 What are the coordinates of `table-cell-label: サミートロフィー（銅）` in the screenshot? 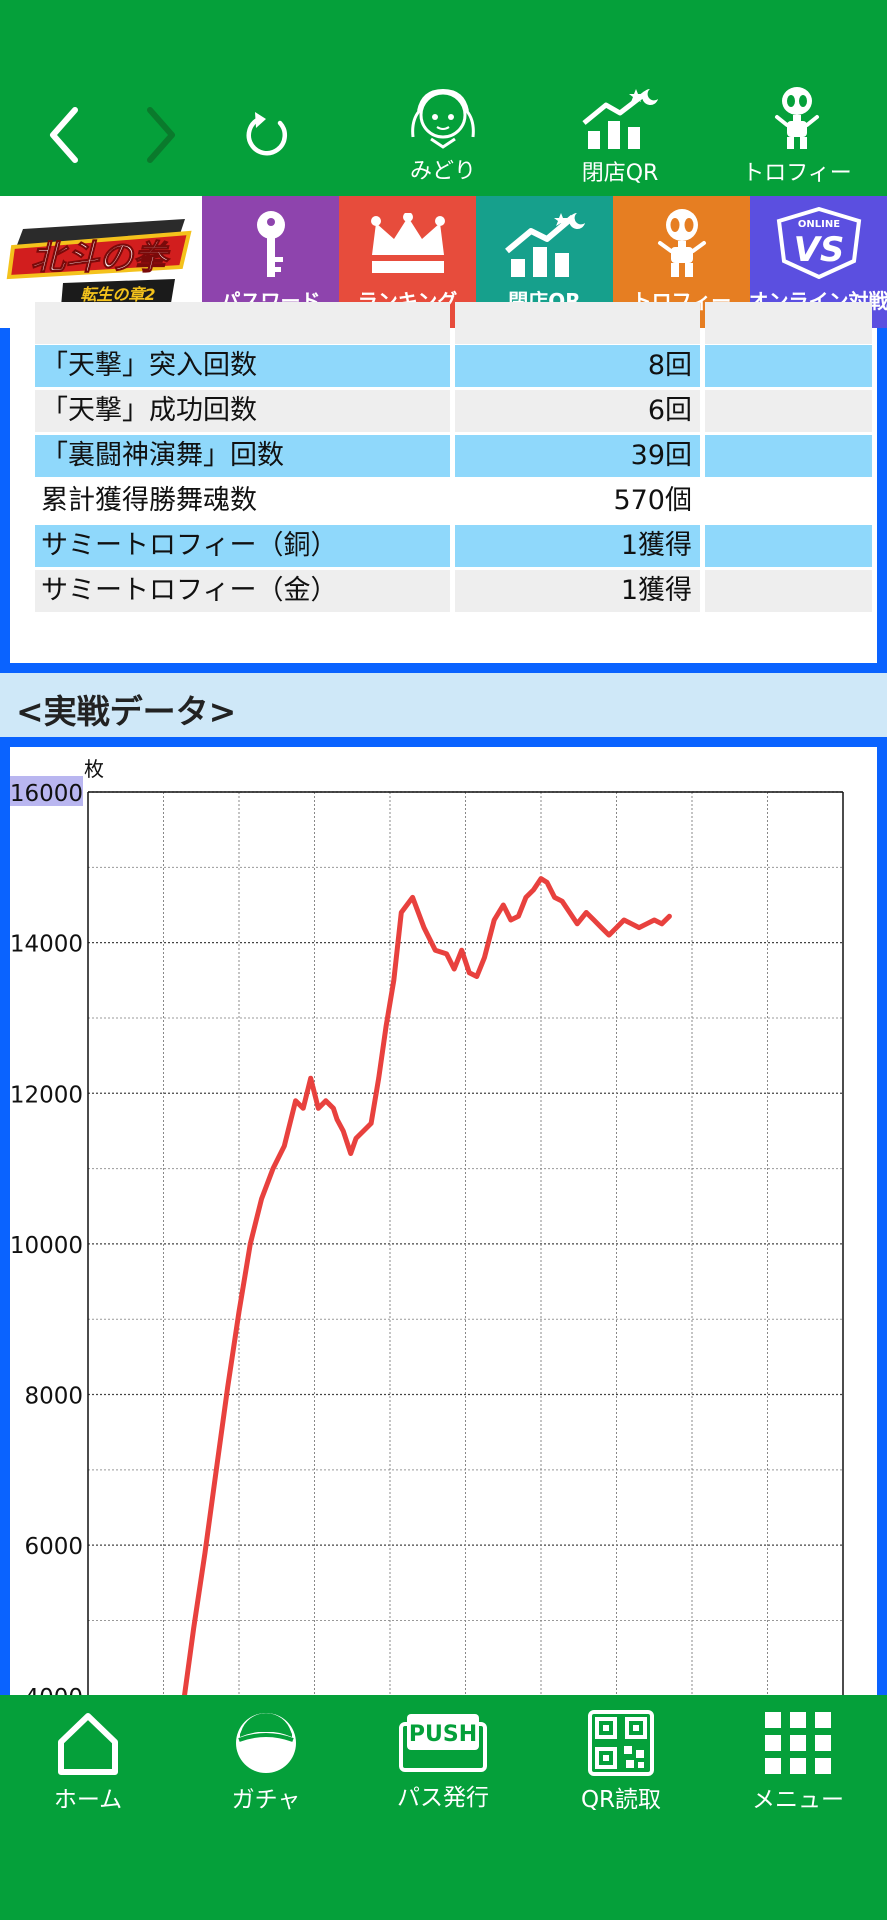 It's located at (242, 546).